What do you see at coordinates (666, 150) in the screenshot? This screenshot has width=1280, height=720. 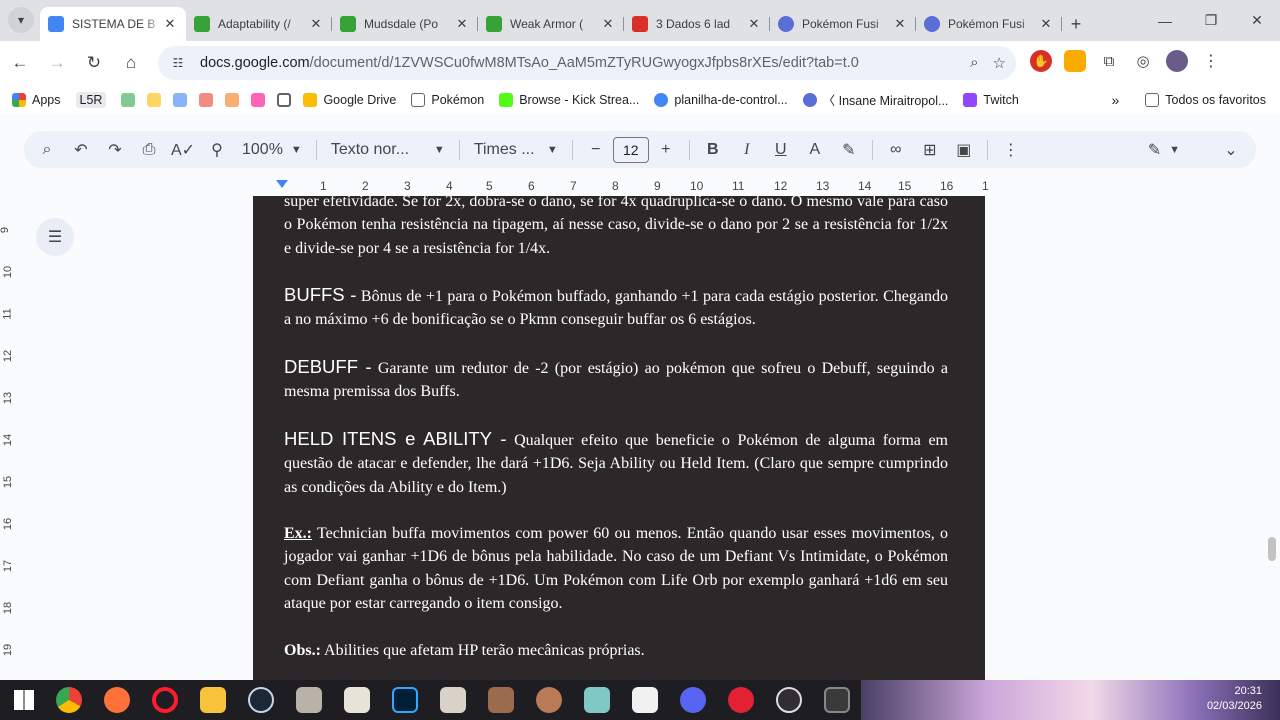 I see `increase-font-size-icon: +` at bounding box center [666, 150].